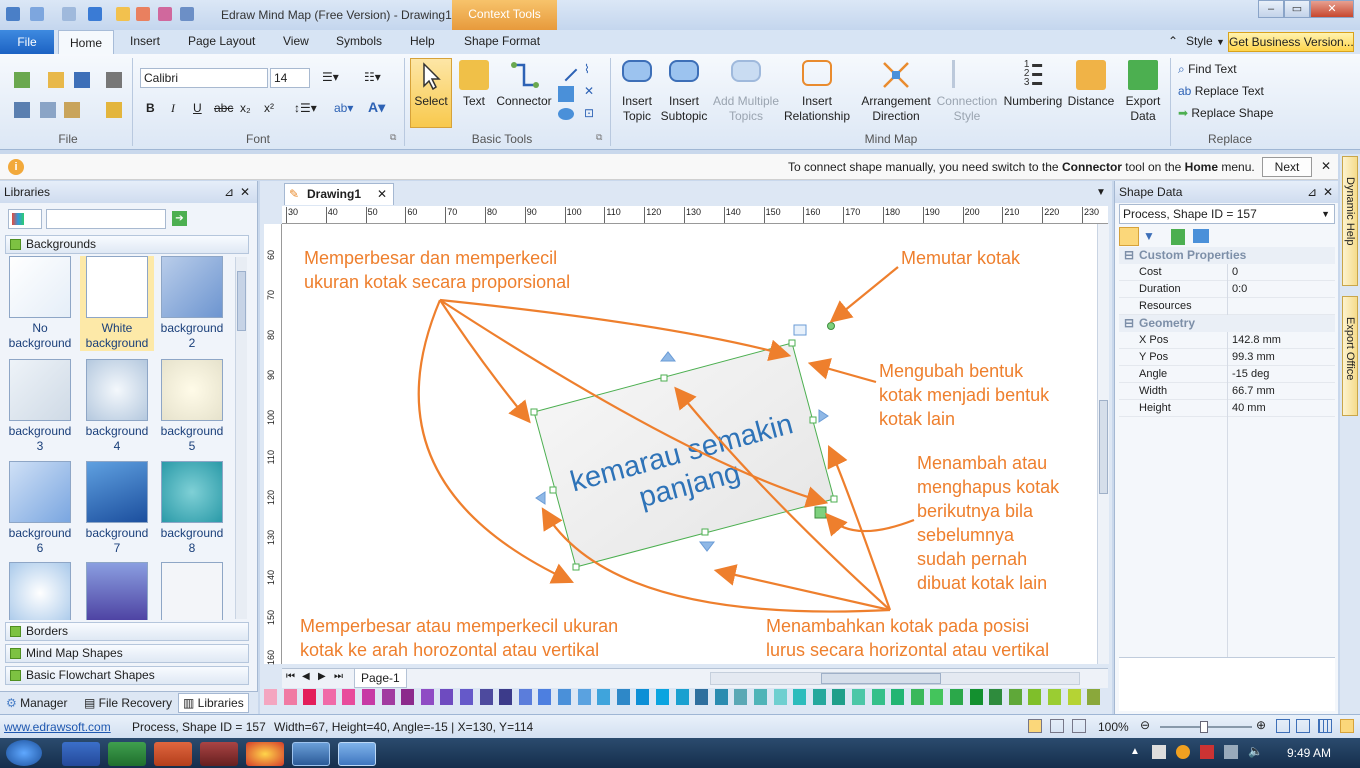  What do you see at coordinates (1159, 752) in the screenshot?
I see `flag-tray-icon` at bounding box center [1159, 752].